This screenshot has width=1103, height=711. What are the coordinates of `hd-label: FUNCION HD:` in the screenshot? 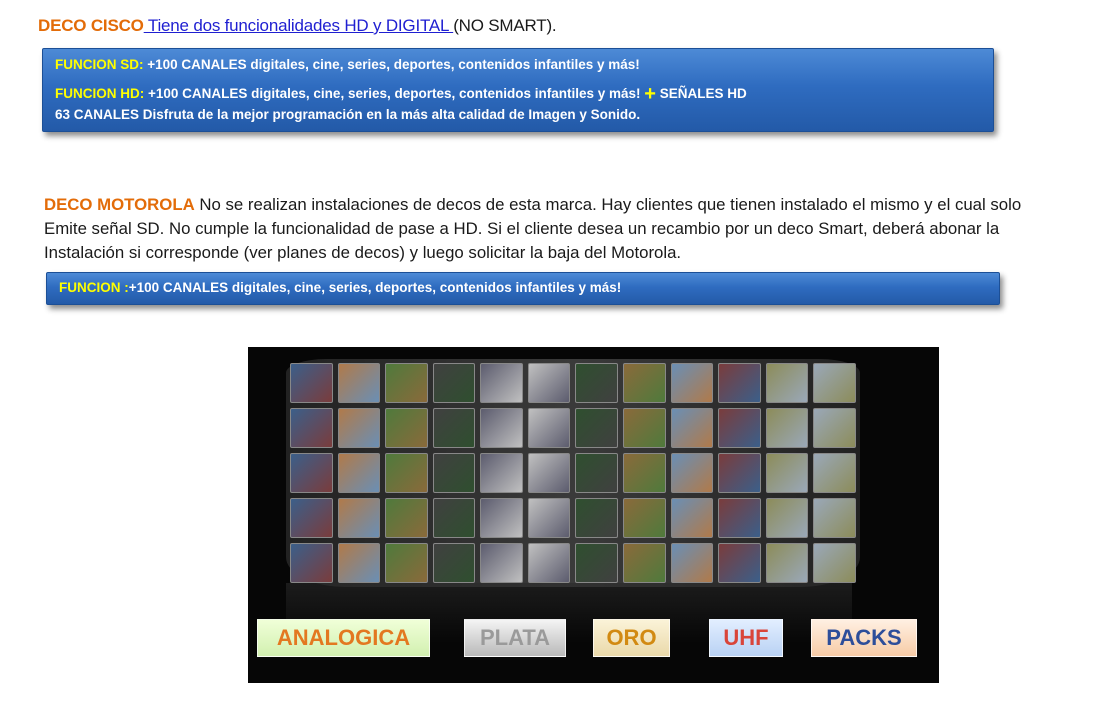 It's located at (100, 93).